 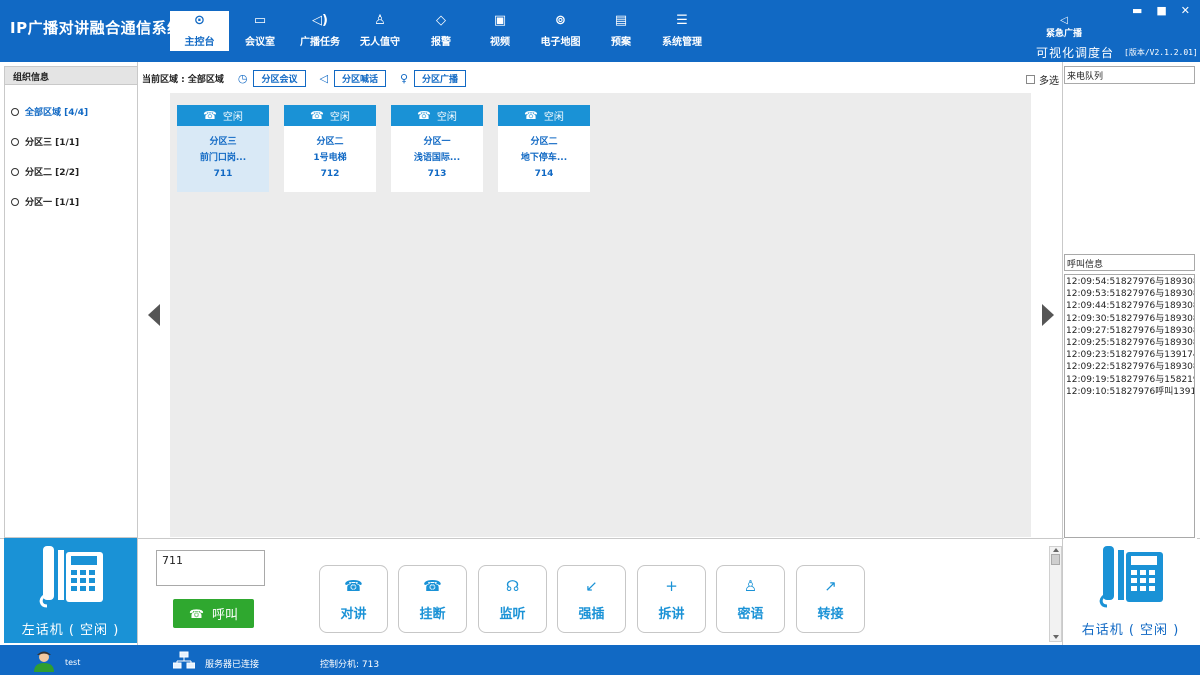 I want to click on prev-page-arrow-icon, so click(x=154, y=315).